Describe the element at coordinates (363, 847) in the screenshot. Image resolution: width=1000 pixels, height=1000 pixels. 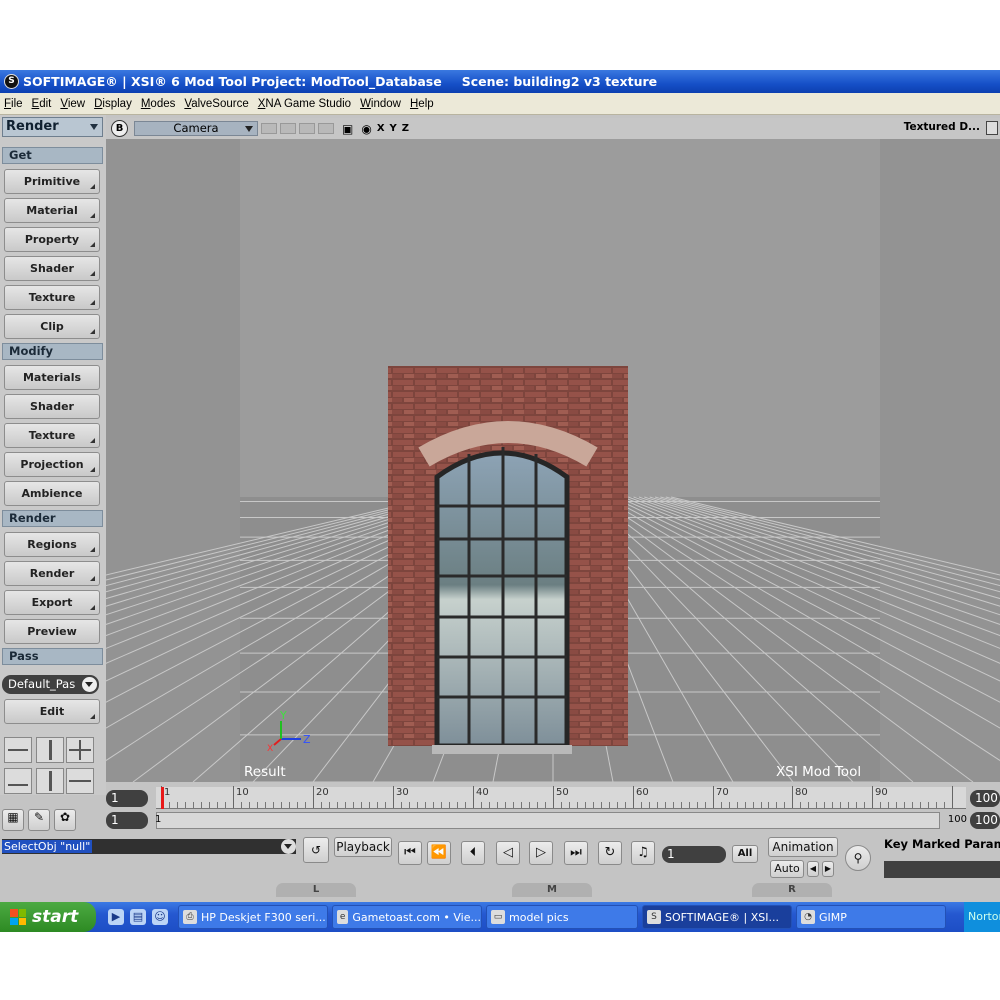
I see `playback-menu-button: Playback` at that location.